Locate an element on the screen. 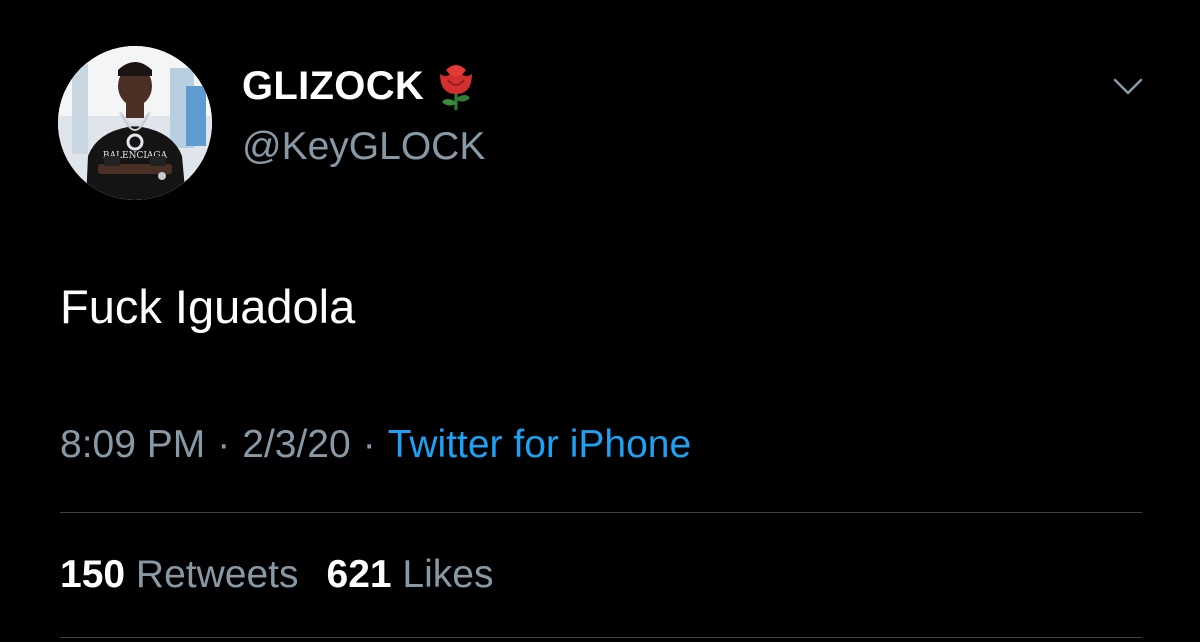  tweet-time: 8:09 PM is located at coordinates (132, 444).